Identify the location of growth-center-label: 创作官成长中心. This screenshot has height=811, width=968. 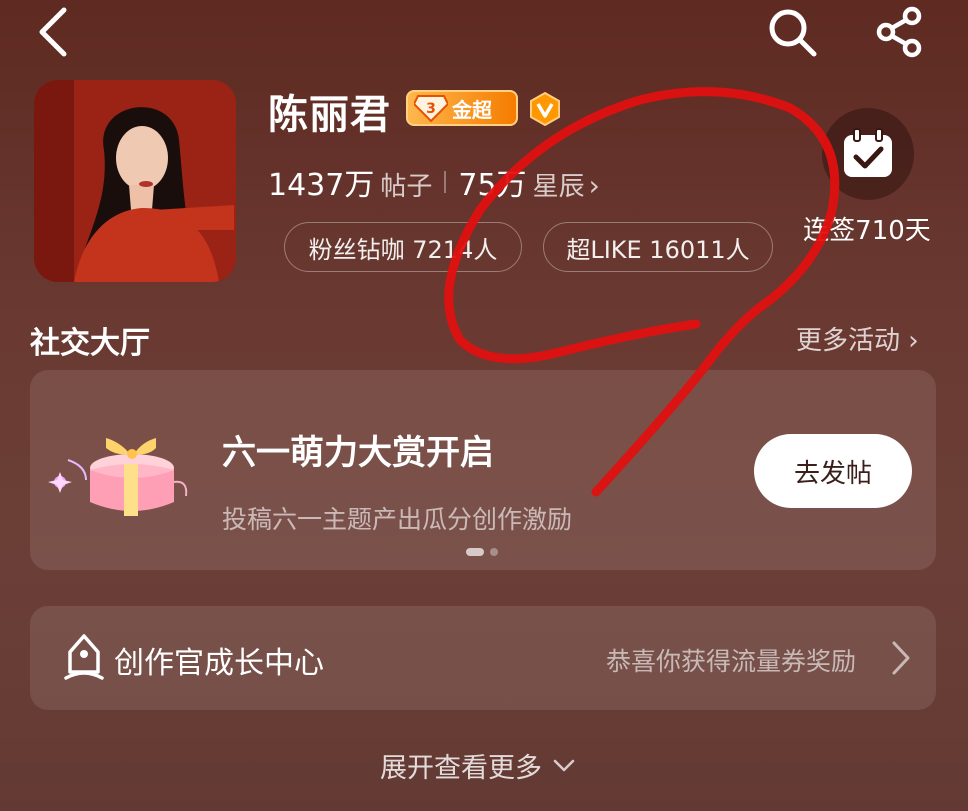
(219, 663).